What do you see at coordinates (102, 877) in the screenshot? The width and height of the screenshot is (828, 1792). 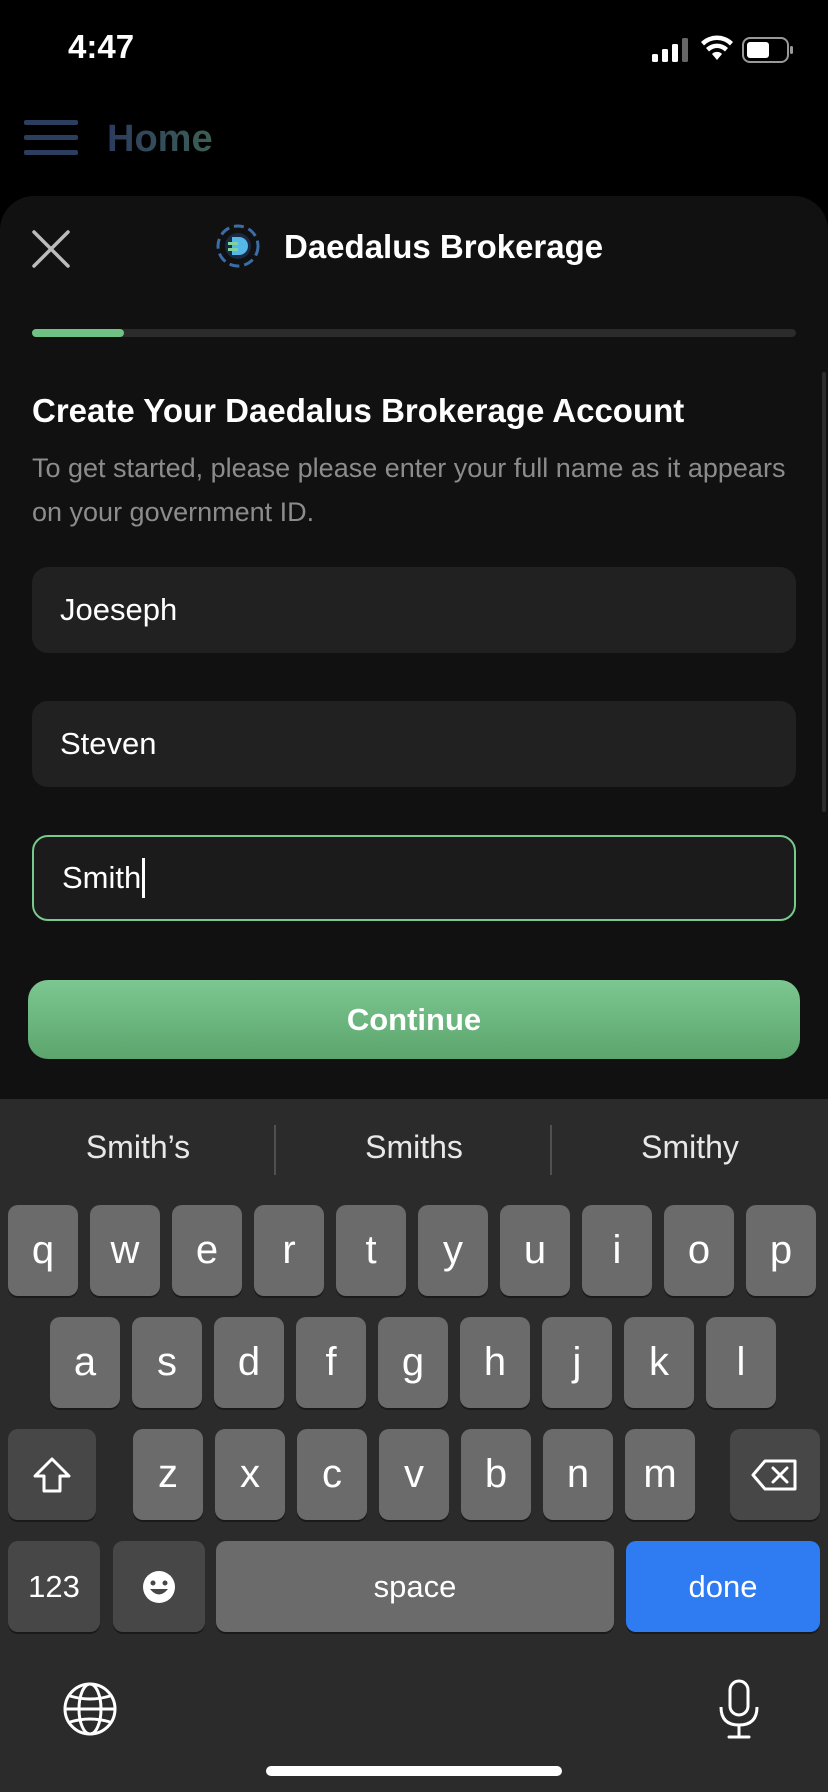 I see `last-name-value: Smith` at bounding box center [102, 877].